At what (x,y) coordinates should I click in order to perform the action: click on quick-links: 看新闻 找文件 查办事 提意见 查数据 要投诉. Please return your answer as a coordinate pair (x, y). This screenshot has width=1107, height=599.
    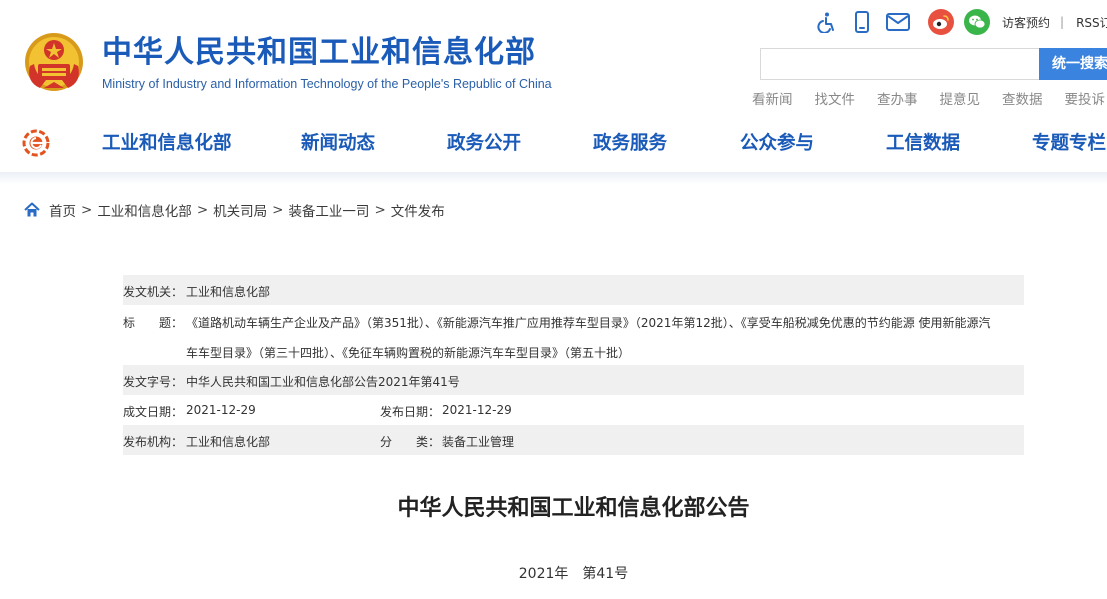
    Looking at the image, I should click on (929, 98).